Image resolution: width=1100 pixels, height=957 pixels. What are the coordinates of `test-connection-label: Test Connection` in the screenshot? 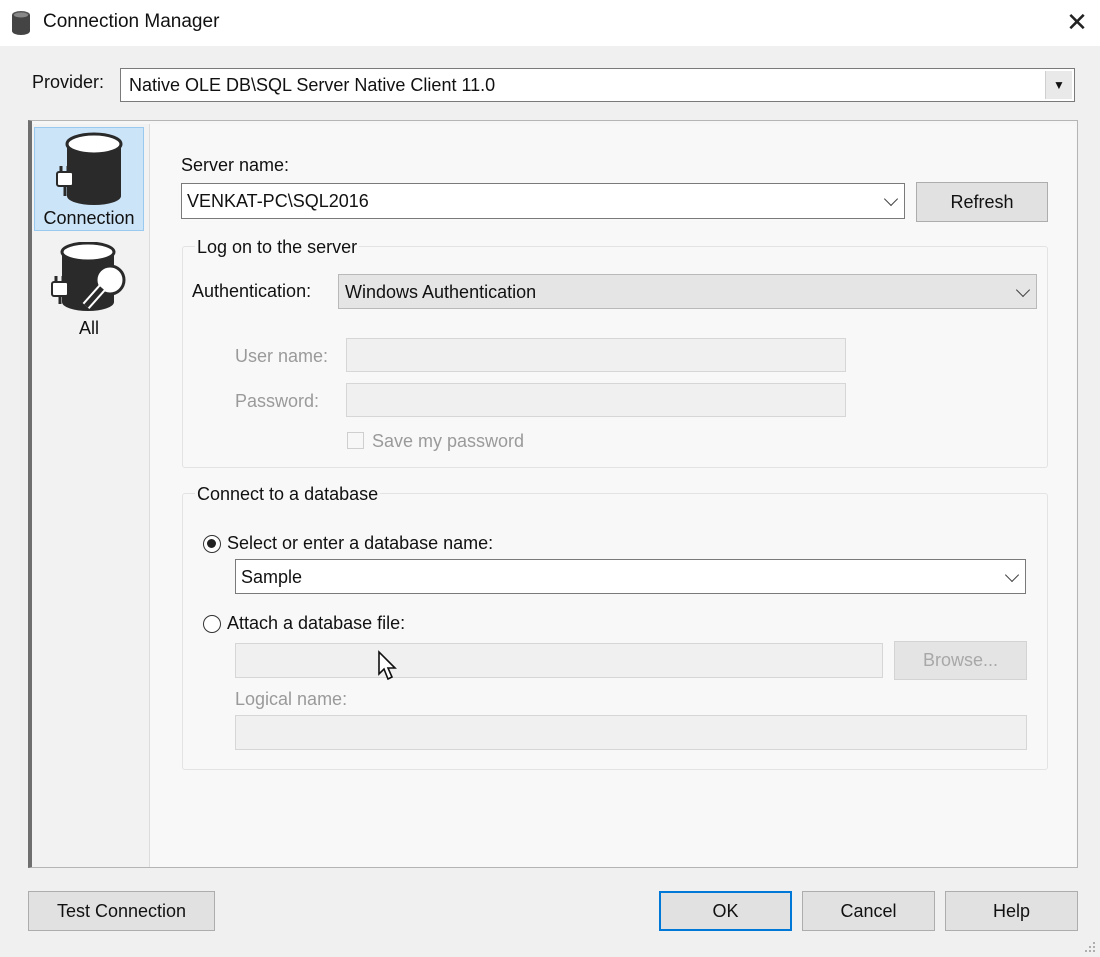 It's located at (121, 910).